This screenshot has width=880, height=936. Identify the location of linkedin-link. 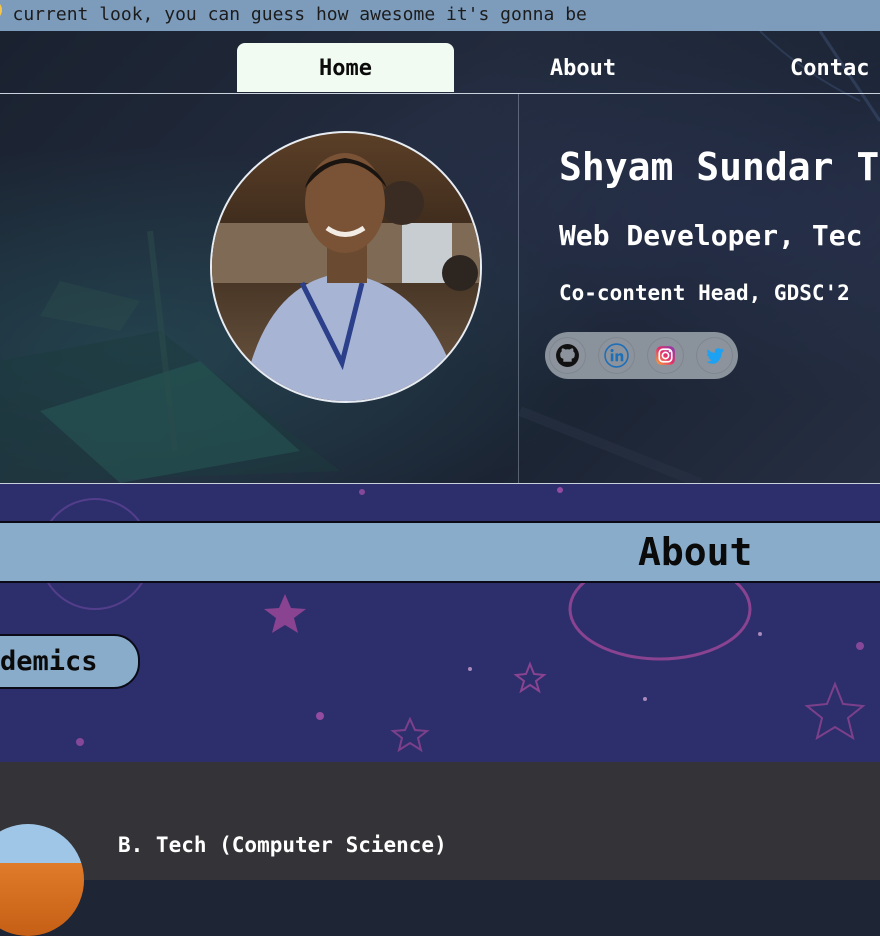
(616, 355).